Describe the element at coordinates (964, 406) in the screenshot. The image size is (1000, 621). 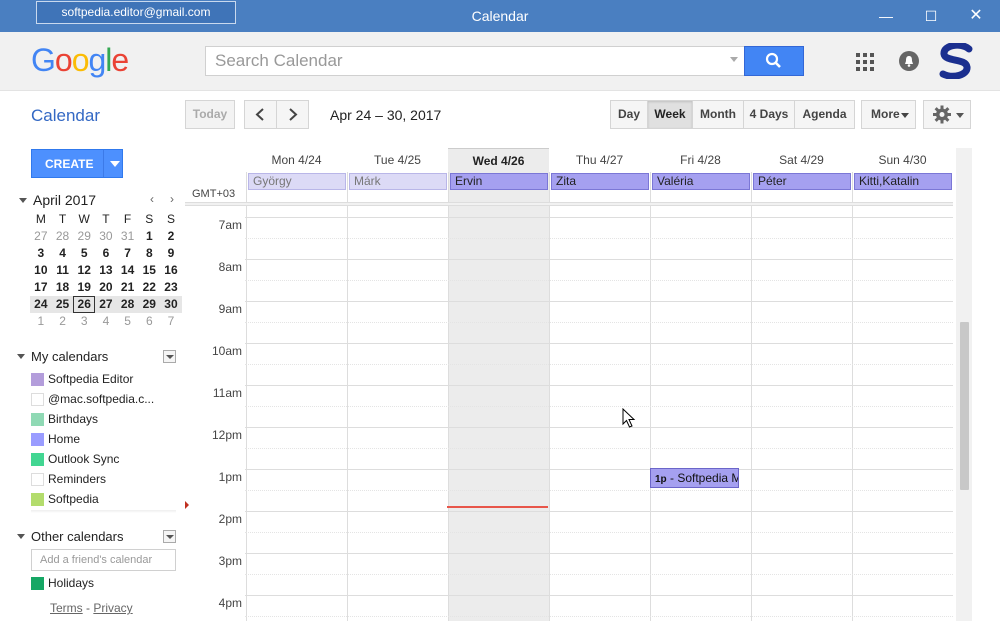
I see `scrollbar-thumb` at that location.